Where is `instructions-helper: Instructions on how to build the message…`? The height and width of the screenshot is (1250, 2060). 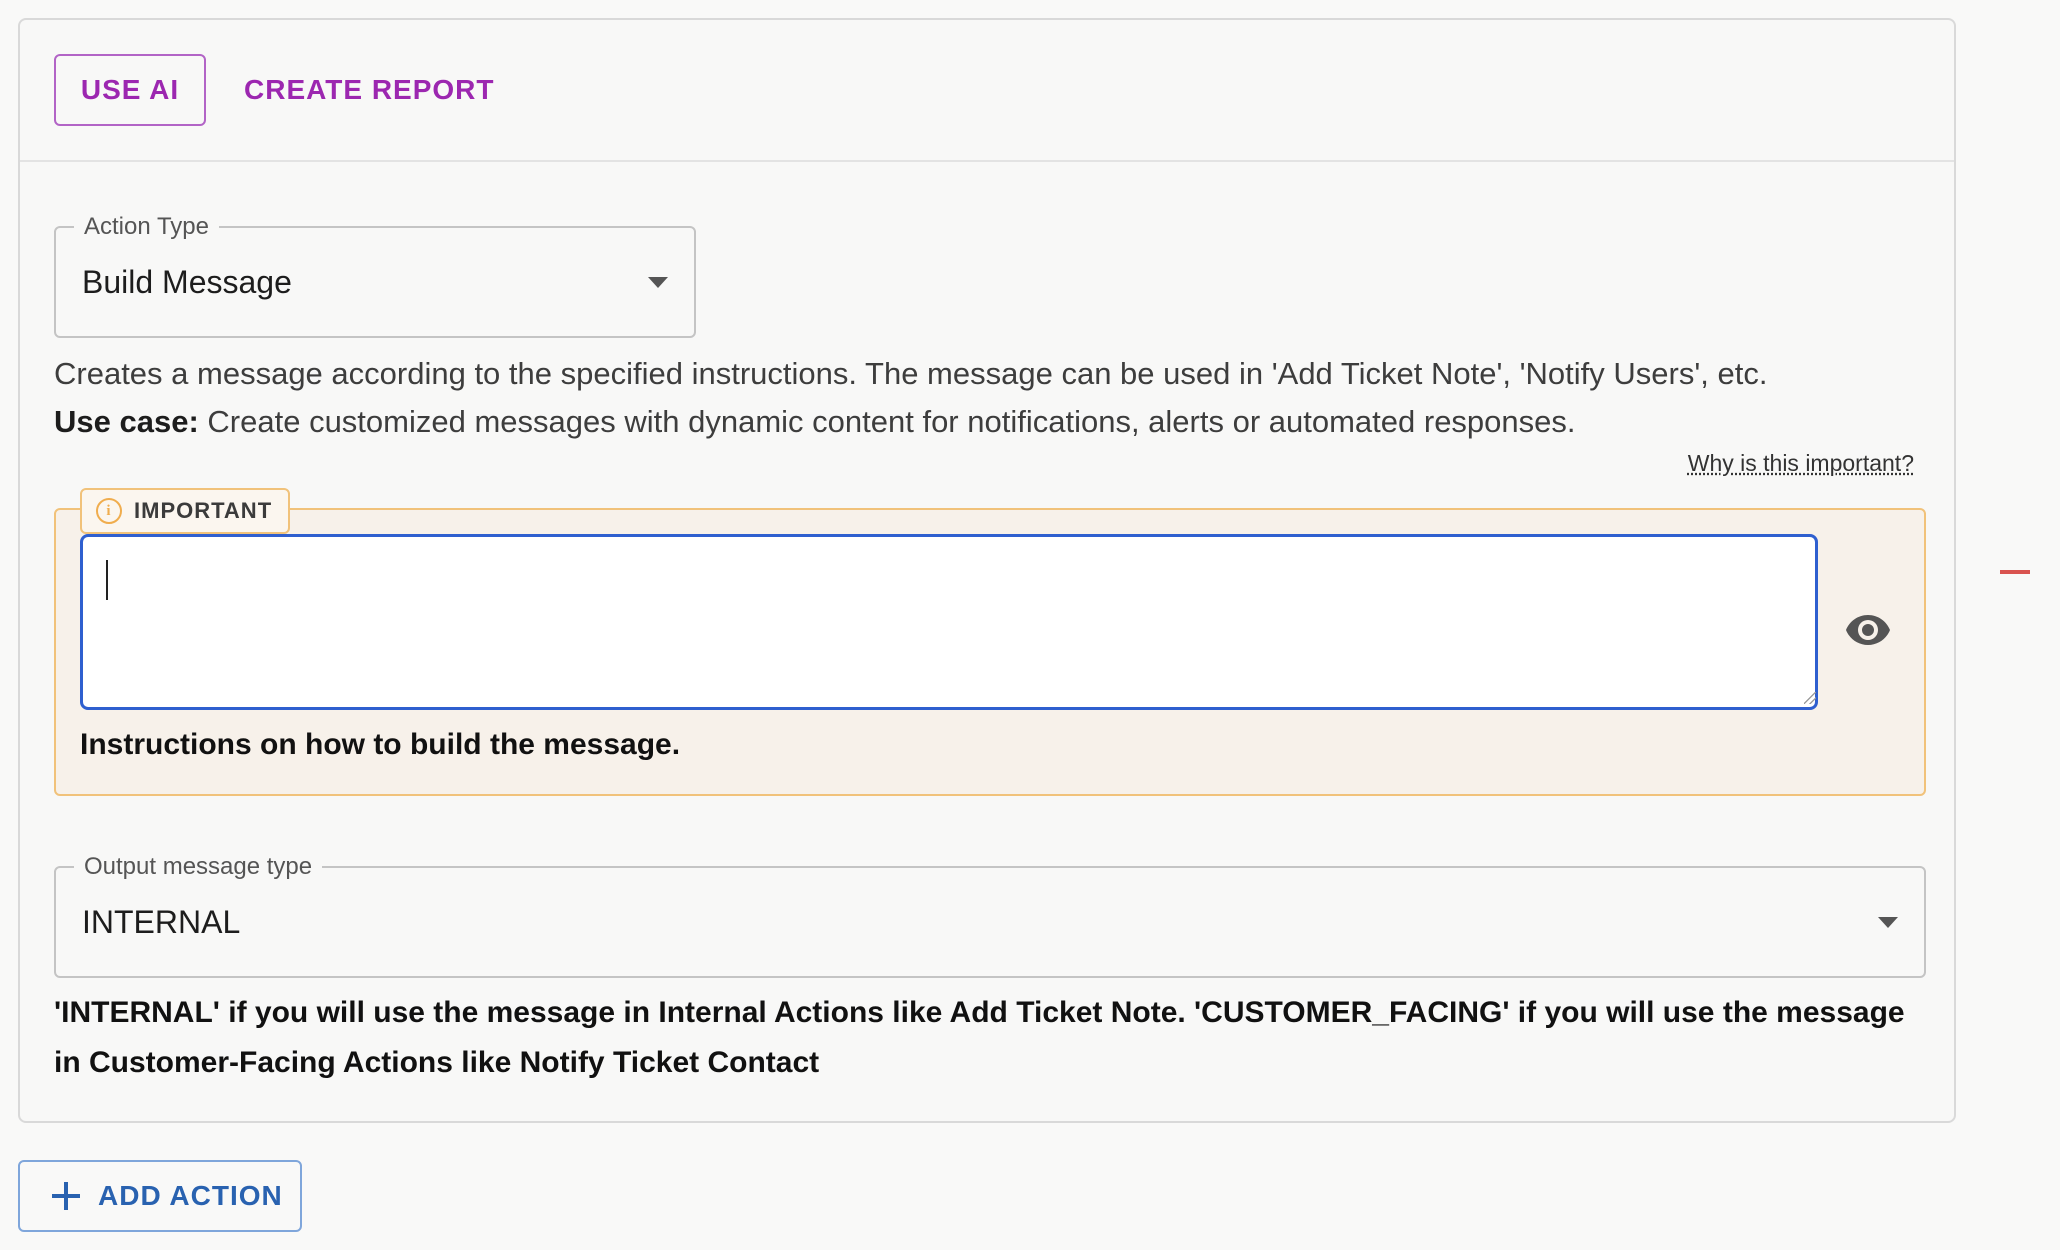
instructions-helper: Instructions on how to build the message… is located at coordinates (380, 744).